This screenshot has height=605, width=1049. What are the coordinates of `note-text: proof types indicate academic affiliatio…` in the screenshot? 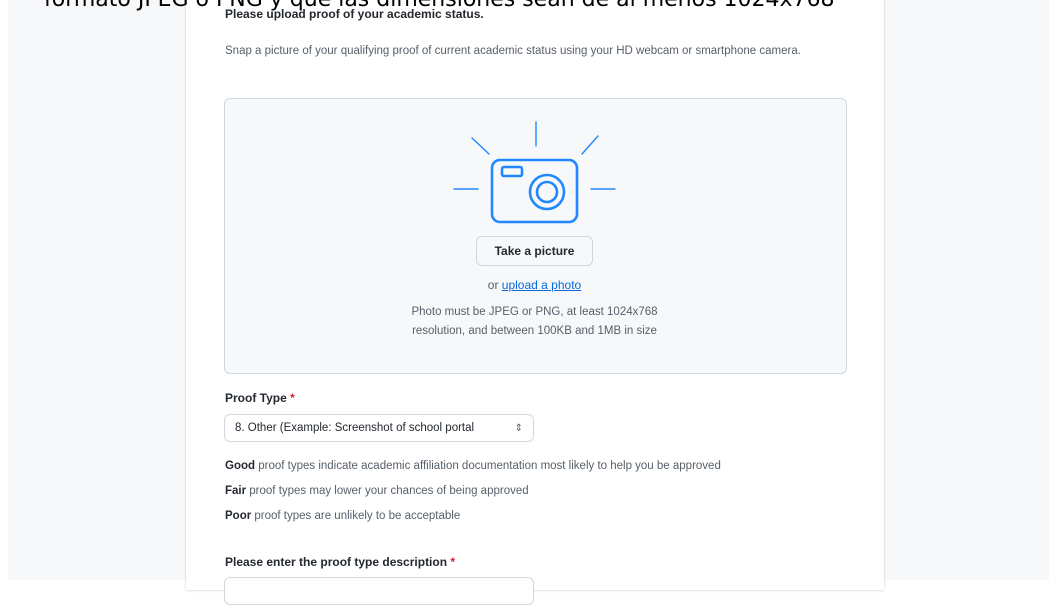 It's located at (488, 466).